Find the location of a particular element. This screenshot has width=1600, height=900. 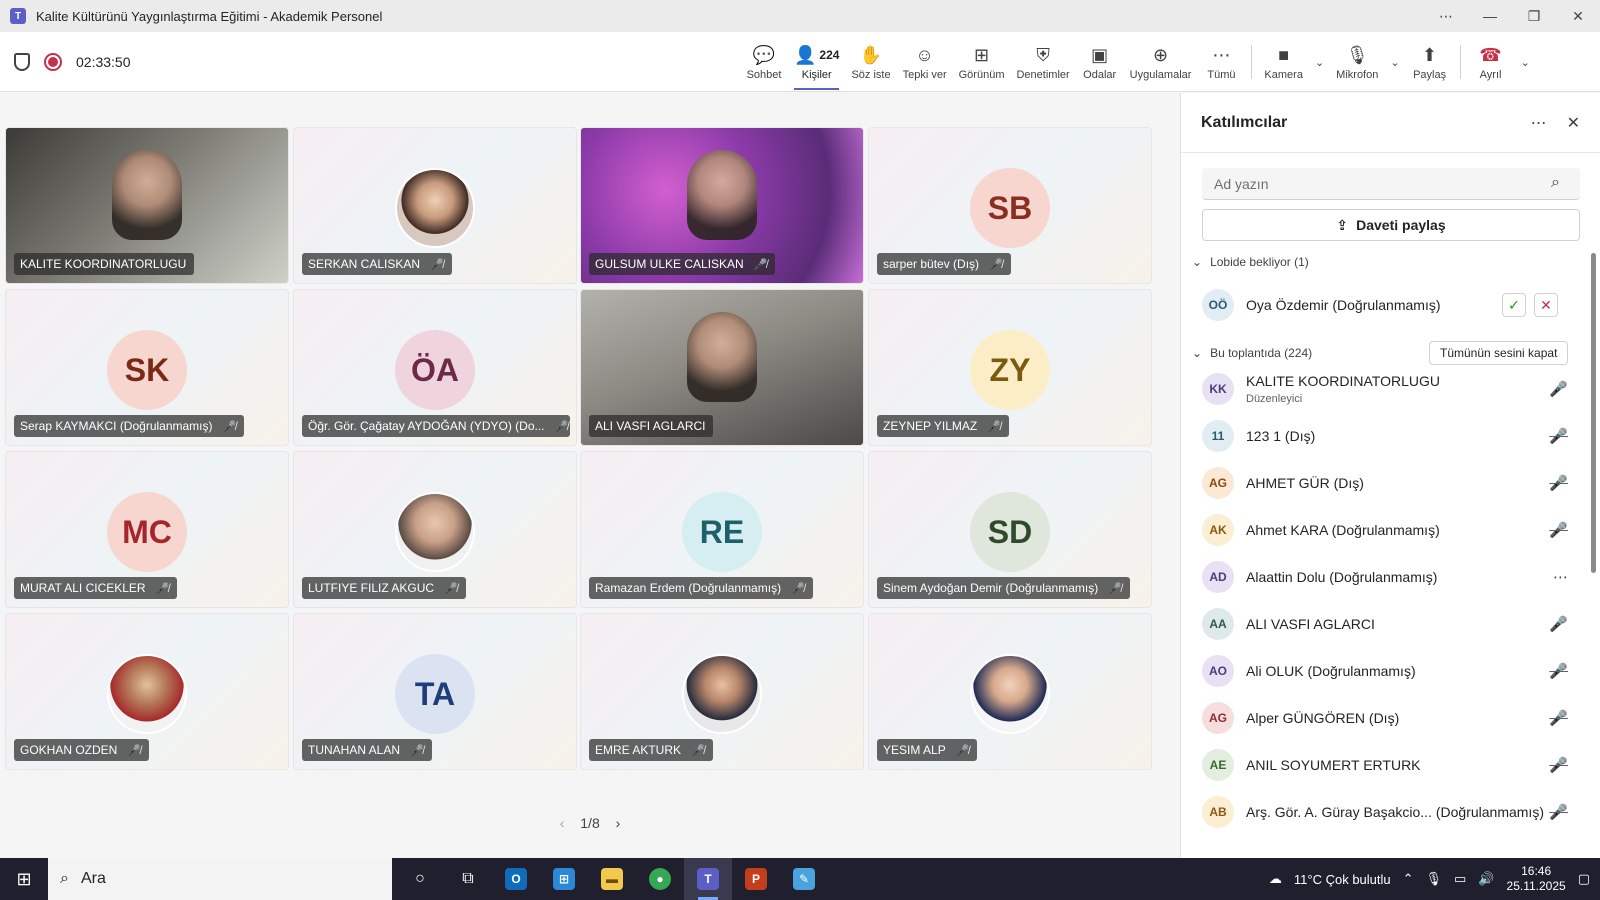

meeting-section-toggle: ⌄ Bu toplantıda (224) is located at coordinates (1252, 353).